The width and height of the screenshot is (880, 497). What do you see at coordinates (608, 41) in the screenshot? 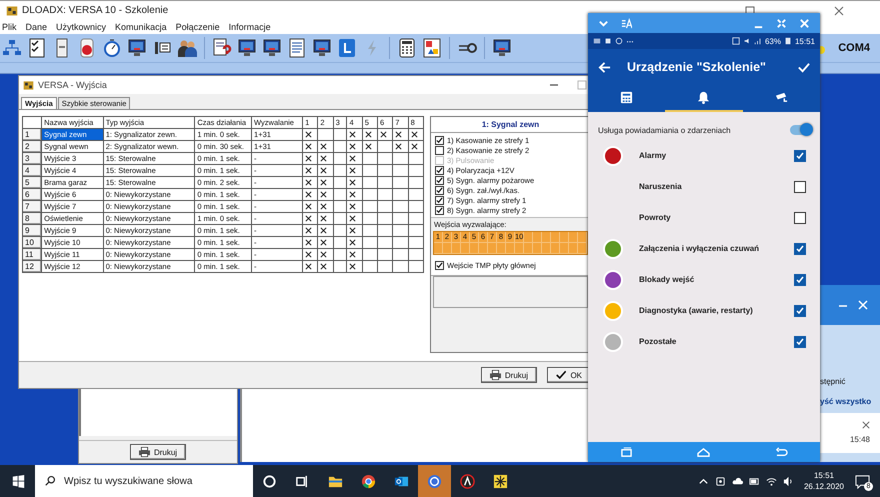
I see `square-icon` at bounding box center [608, 41].